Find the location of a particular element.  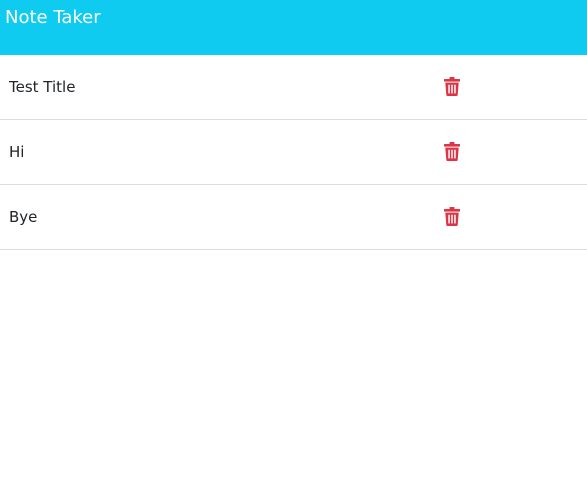

list-item: Hi is located at coordinates (293, 152).